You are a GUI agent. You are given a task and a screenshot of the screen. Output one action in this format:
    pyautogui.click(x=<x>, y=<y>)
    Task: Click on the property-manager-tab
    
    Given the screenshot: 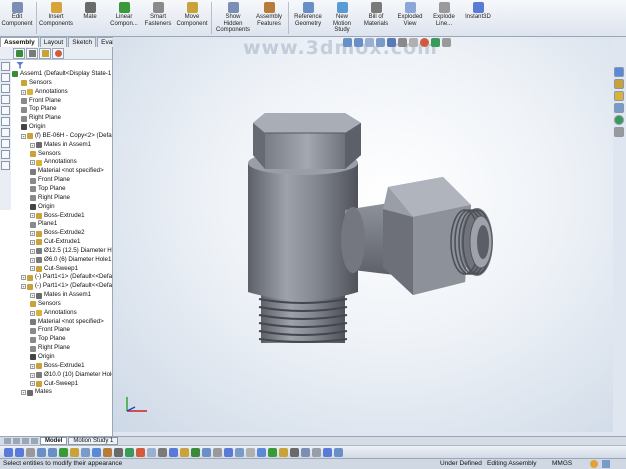 What is the action you would take?
    pyautogui.click(x=32, y=53)
    